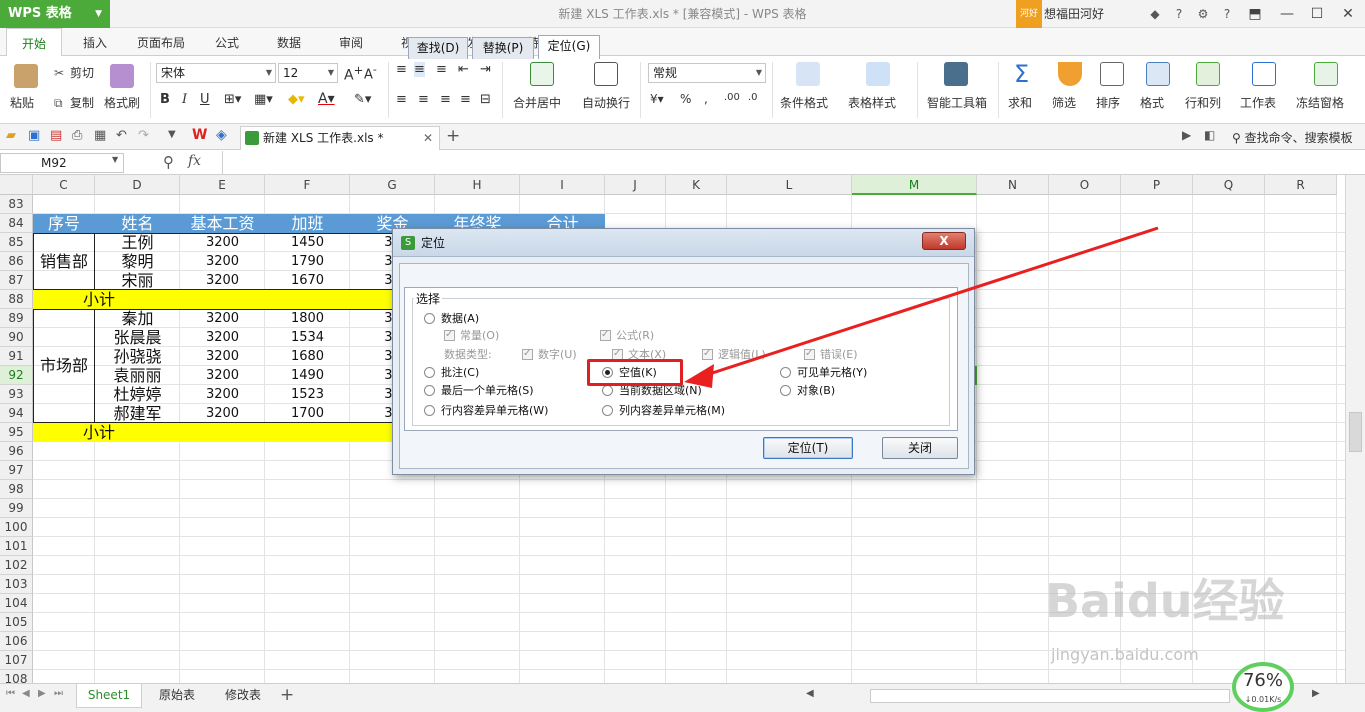  I want to click on watermark-url: jingyan.baidu.com, so click(1125, 654).